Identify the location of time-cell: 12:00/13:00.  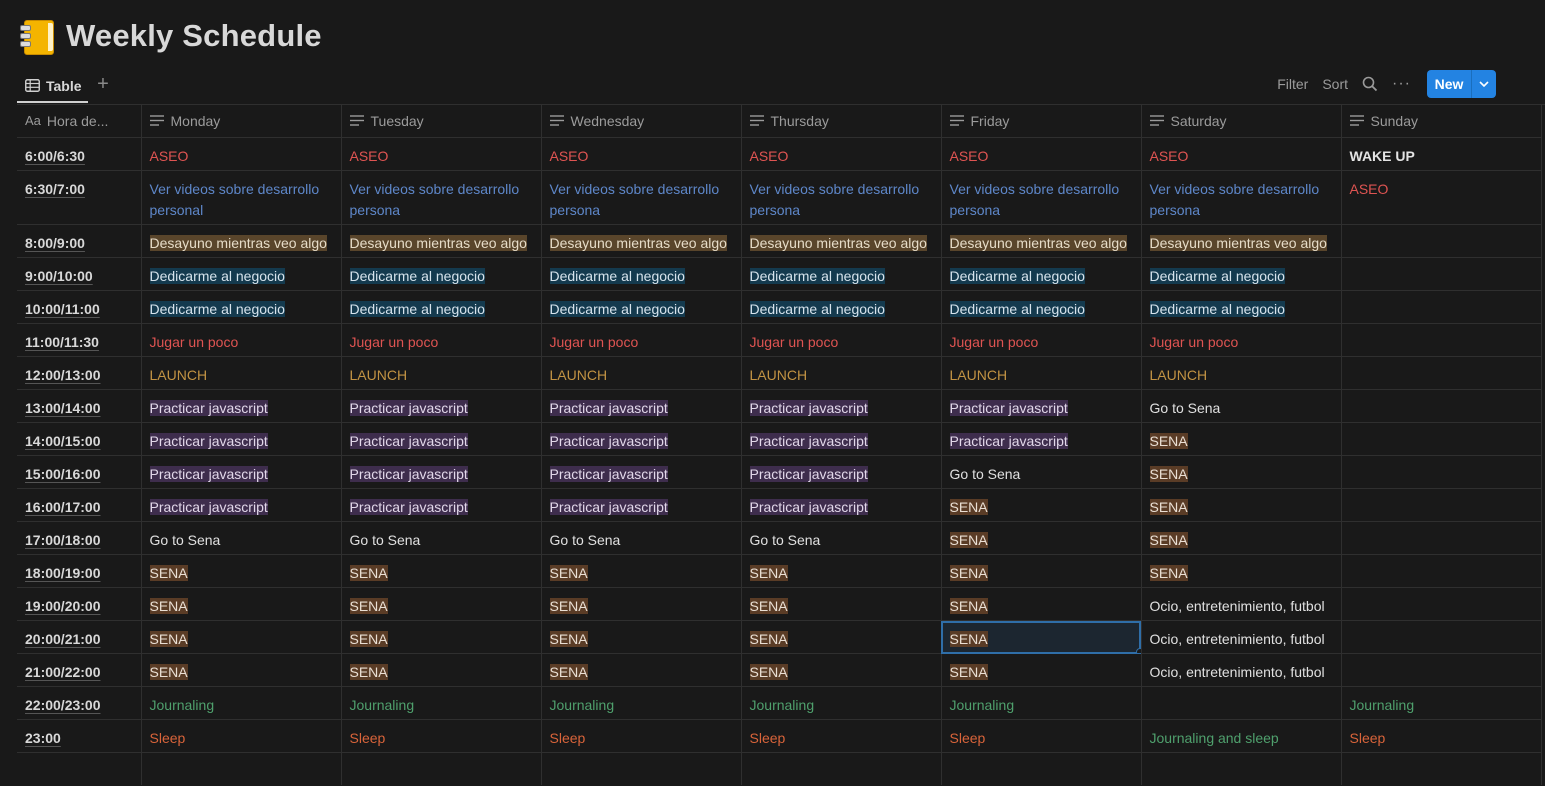
(79, 373).